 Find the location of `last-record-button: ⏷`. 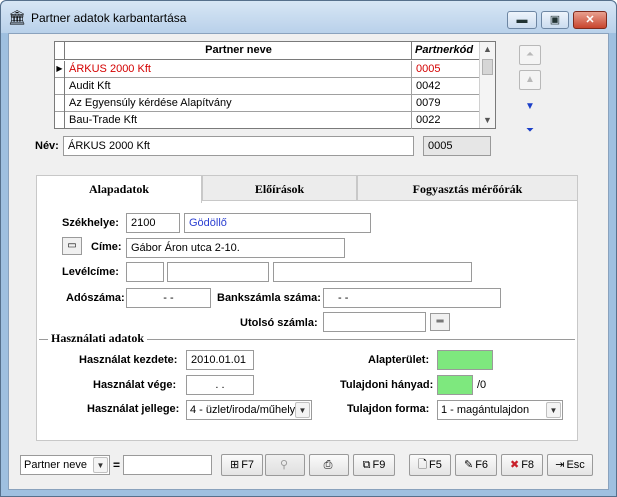

last-record-button: ⏷ is located at coordinates (530, 131).